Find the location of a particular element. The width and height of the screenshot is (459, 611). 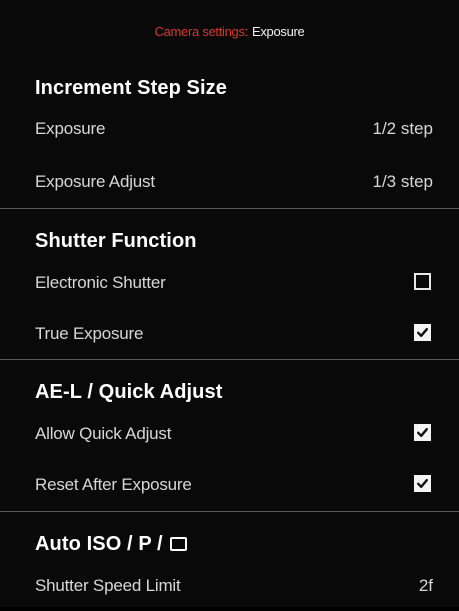

section-title-ael-quick-adjust: AE-L / Quick Adjust is located at coordinates (129, 392).